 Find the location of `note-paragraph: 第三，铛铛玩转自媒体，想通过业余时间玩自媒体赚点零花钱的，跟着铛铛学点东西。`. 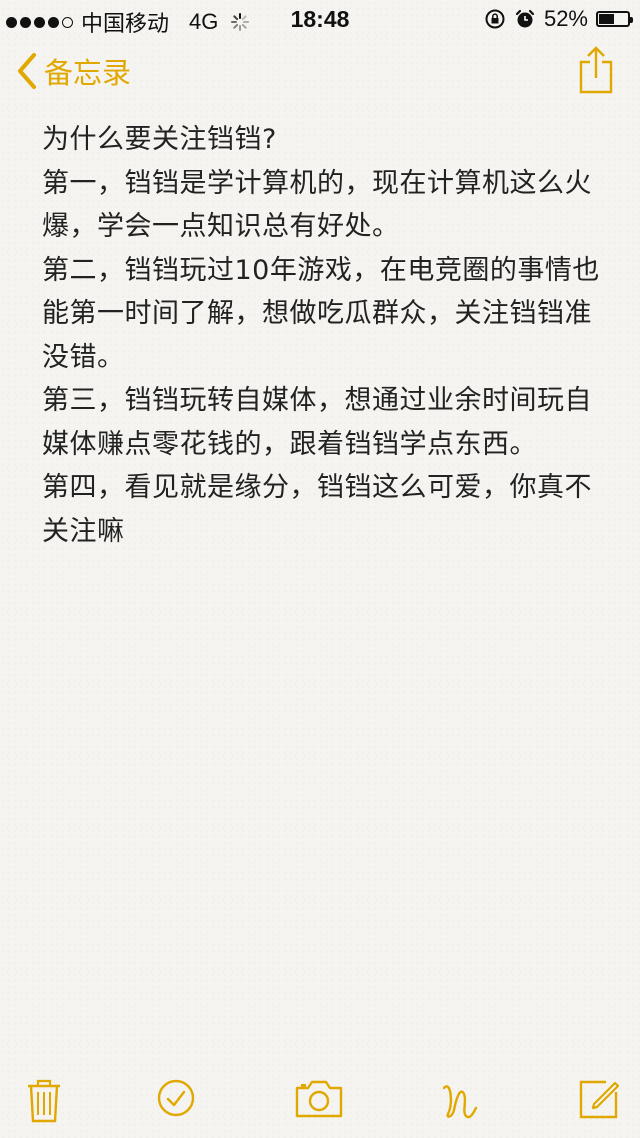

note-paragraph: 第三，铛铛玩转自媒体，想通过业余时间玩自媒体赚点零花钱的，跟着铛铛学点东西。 is located at coordinates (317, 422).